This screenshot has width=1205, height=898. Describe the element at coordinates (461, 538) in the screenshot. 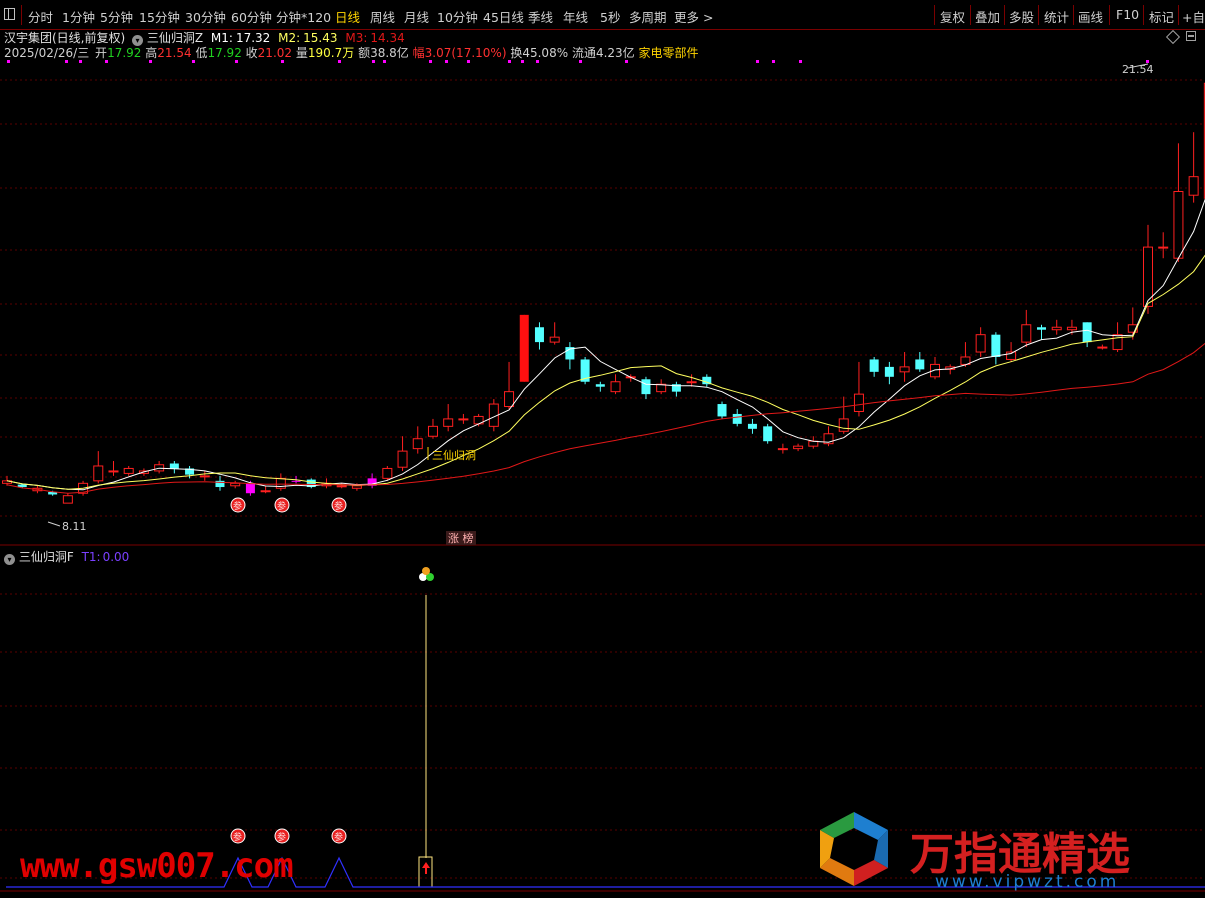

I see `limit-board-label: 涨 榜` at that location.